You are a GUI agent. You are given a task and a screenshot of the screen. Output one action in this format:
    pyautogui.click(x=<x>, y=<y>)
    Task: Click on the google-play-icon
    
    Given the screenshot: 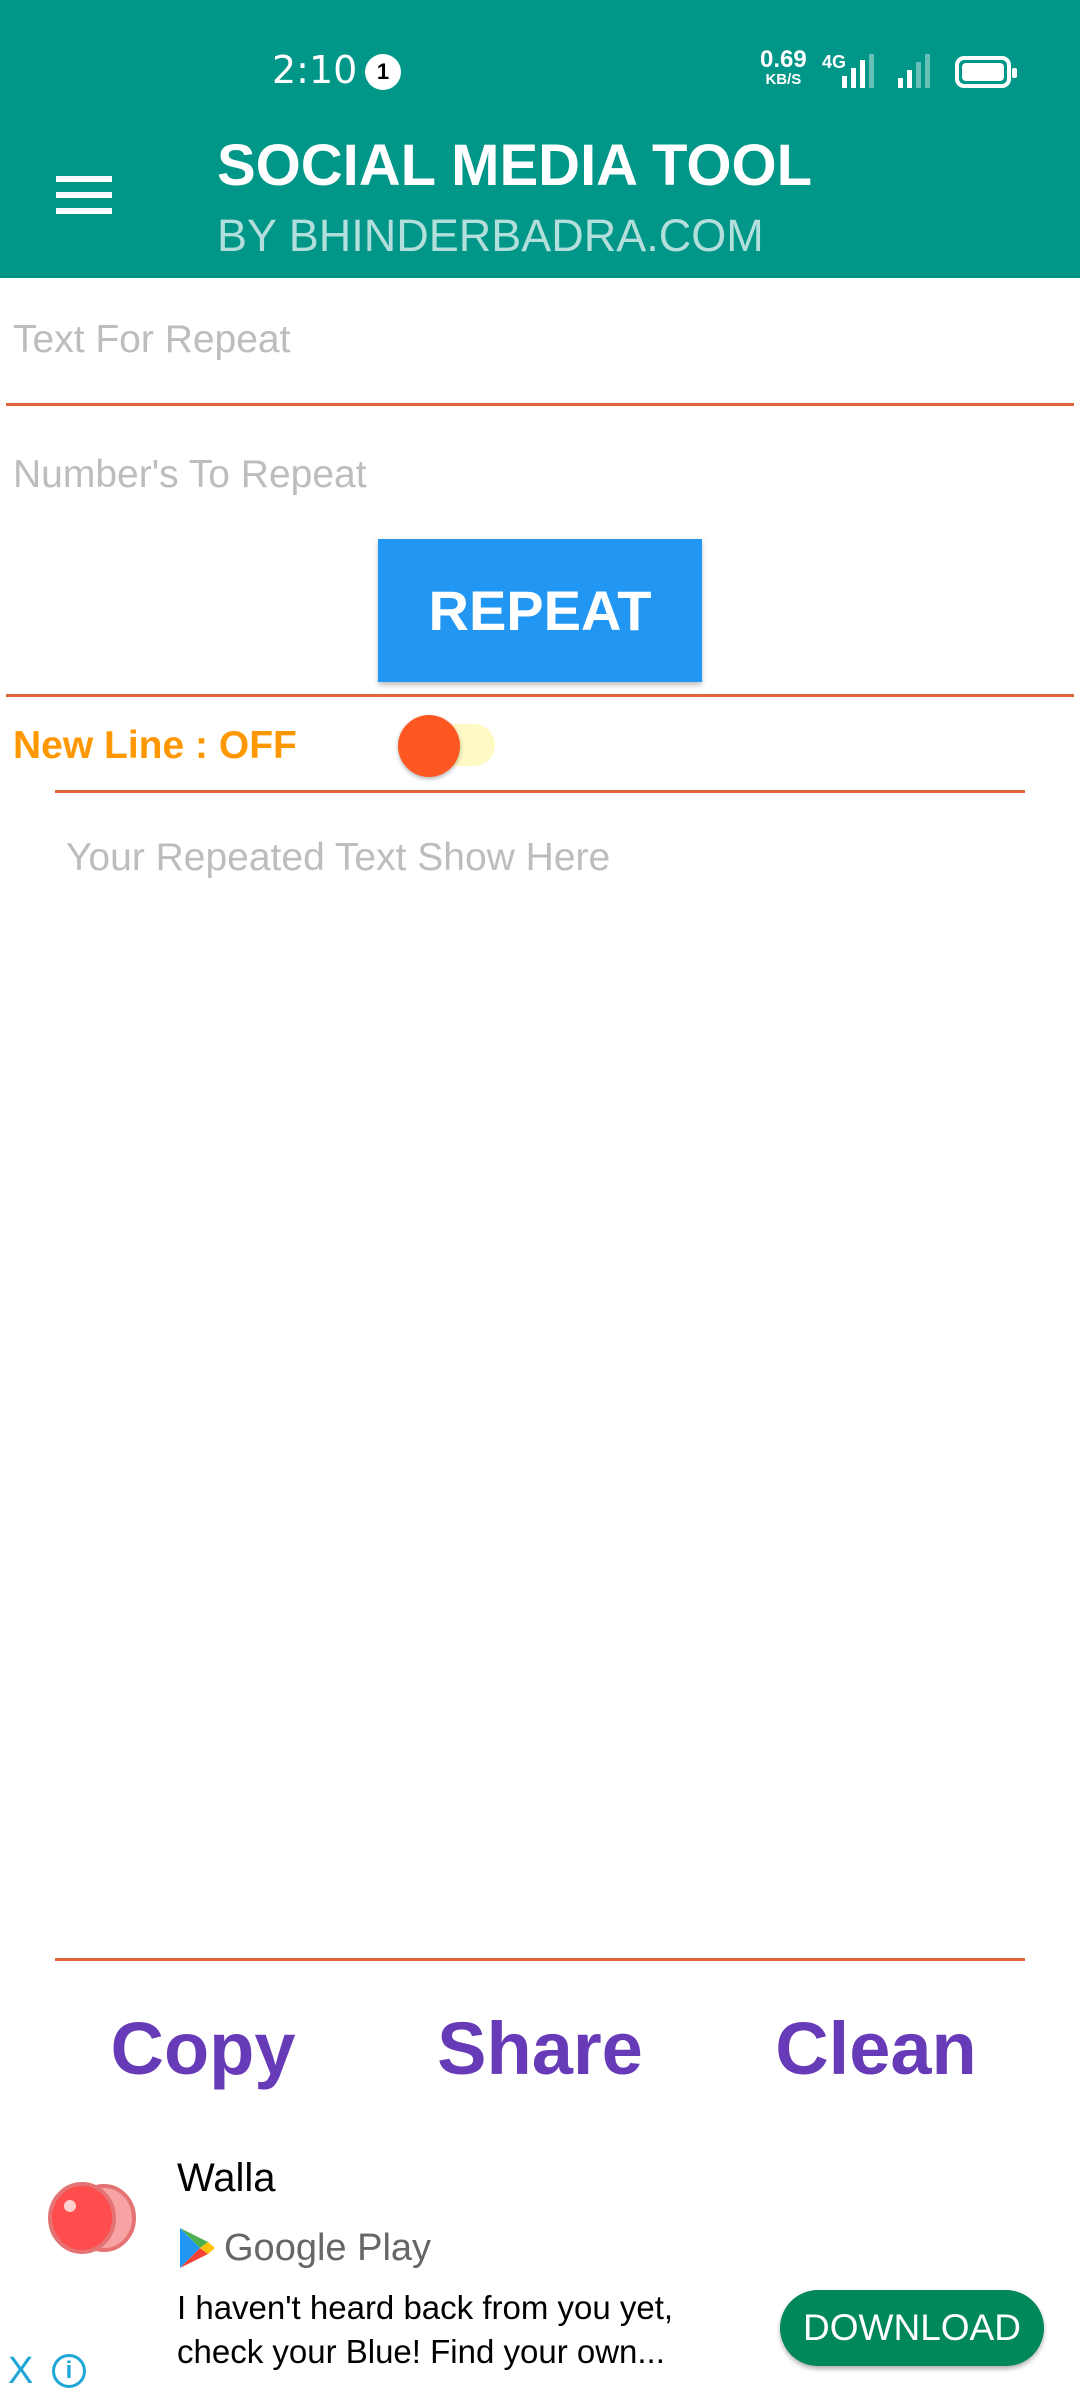 What is the action you would take?
    pyautogui.click(x=197, y=2248)
    